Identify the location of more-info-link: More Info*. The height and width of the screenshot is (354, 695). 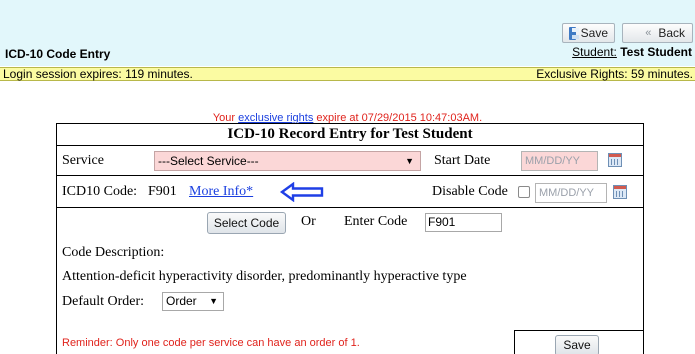
(221, 192).